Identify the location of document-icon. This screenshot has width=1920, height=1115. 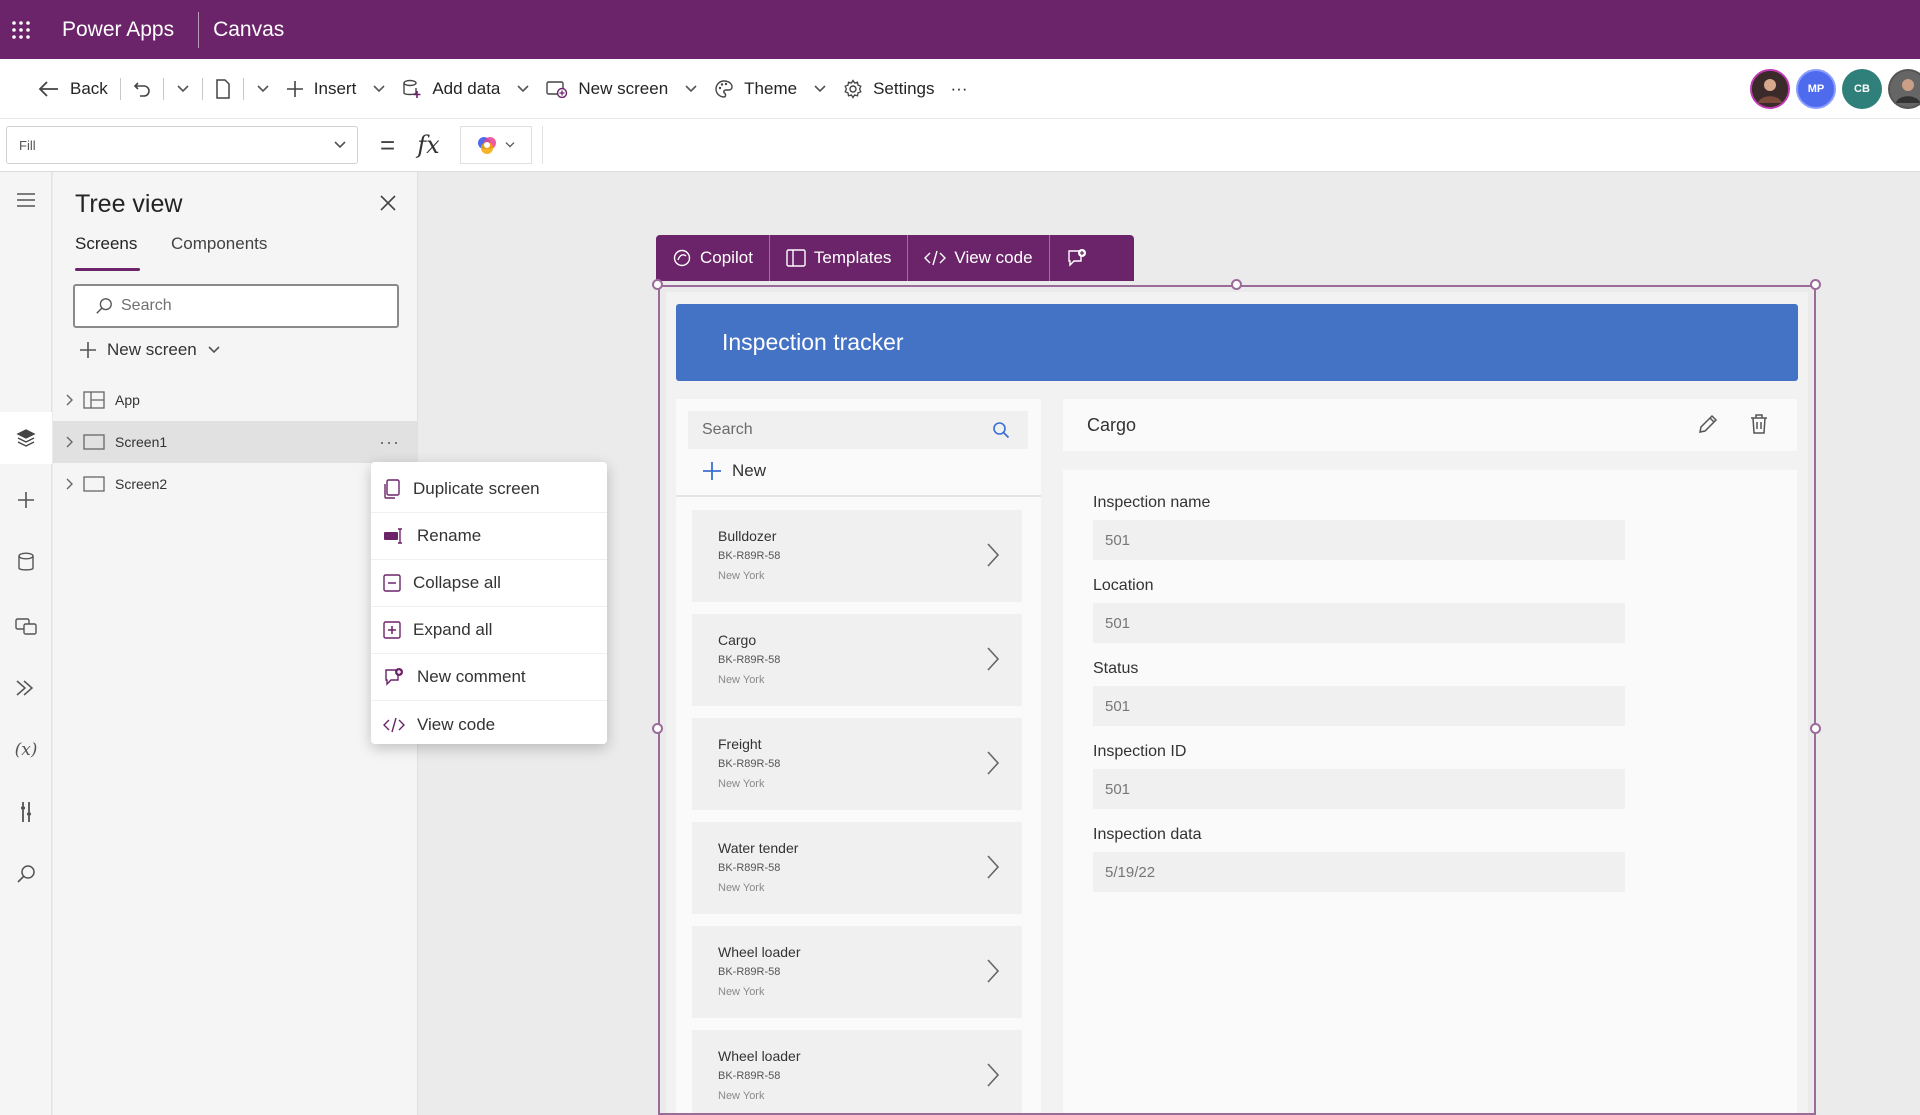
(223, 88).